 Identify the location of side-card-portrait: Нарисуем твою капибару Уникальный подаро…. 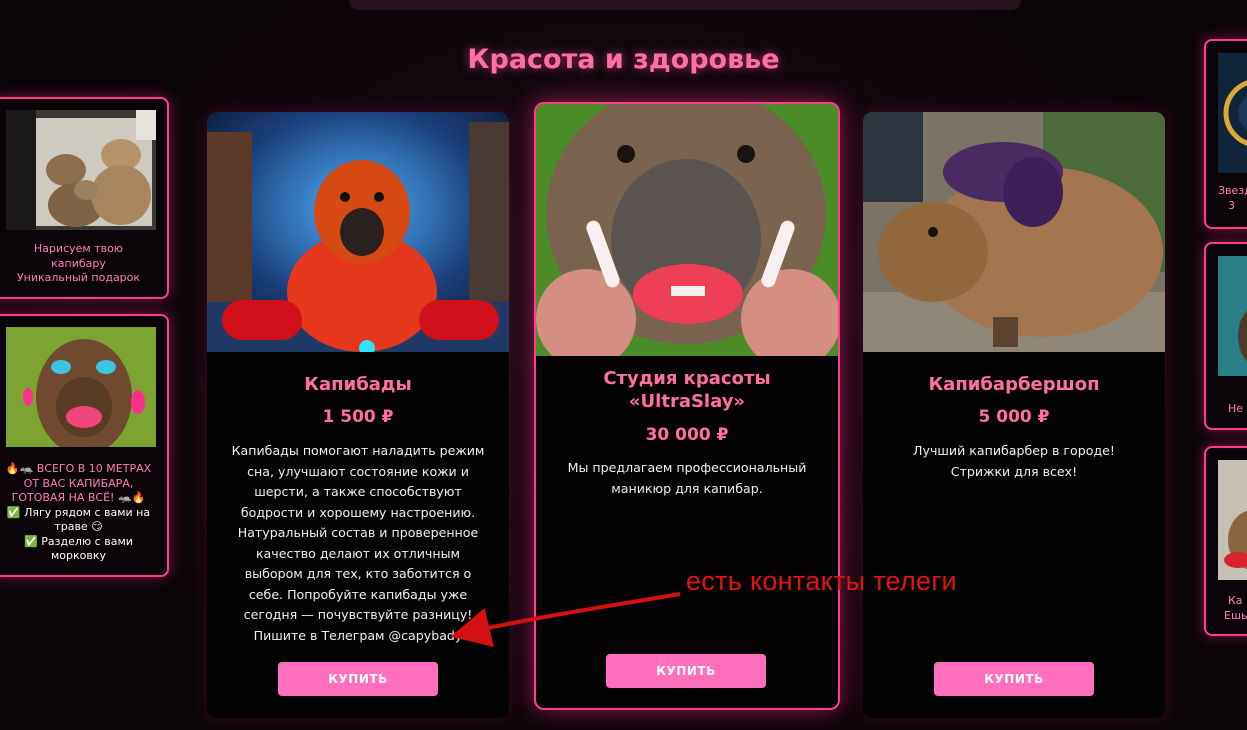
(84, 198).